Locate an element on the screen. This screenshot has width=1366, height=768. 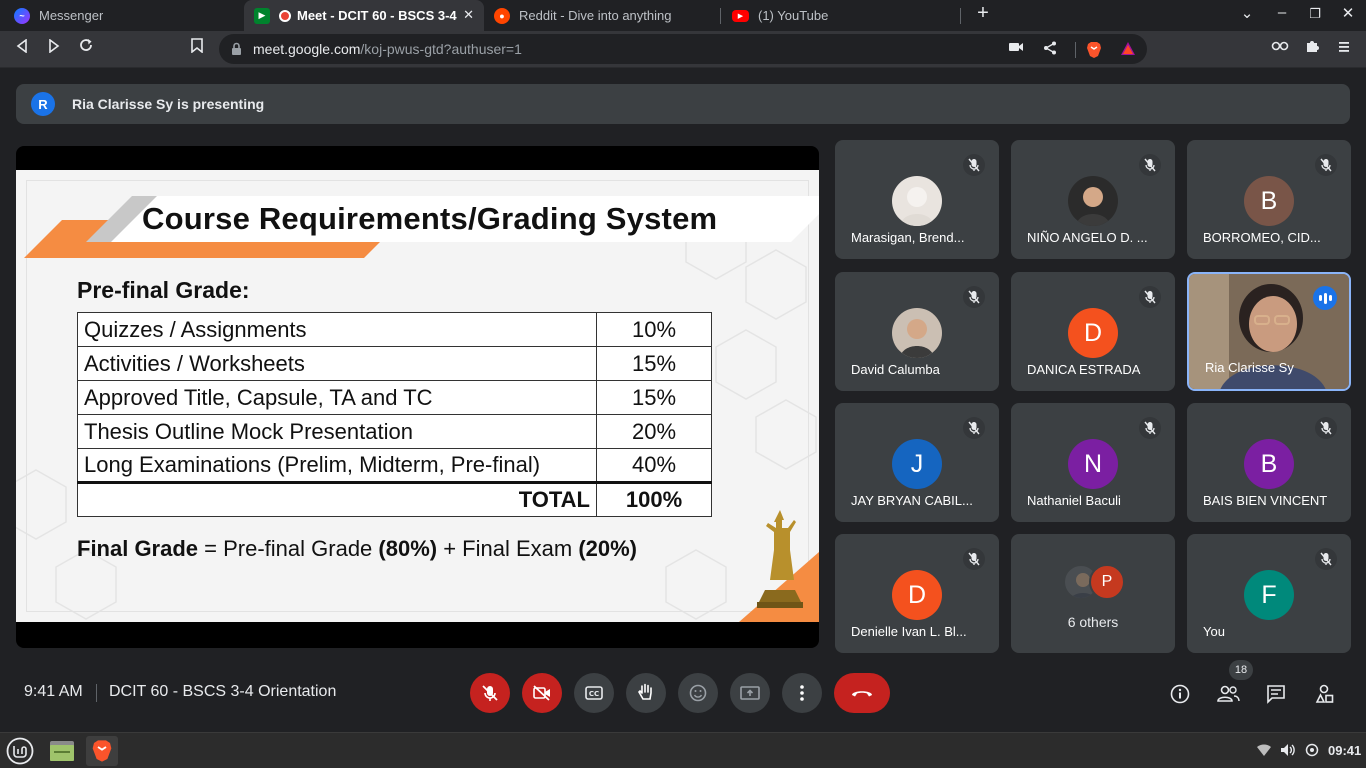
linux-mint-menu-icon is located at coordinates (20, 751).